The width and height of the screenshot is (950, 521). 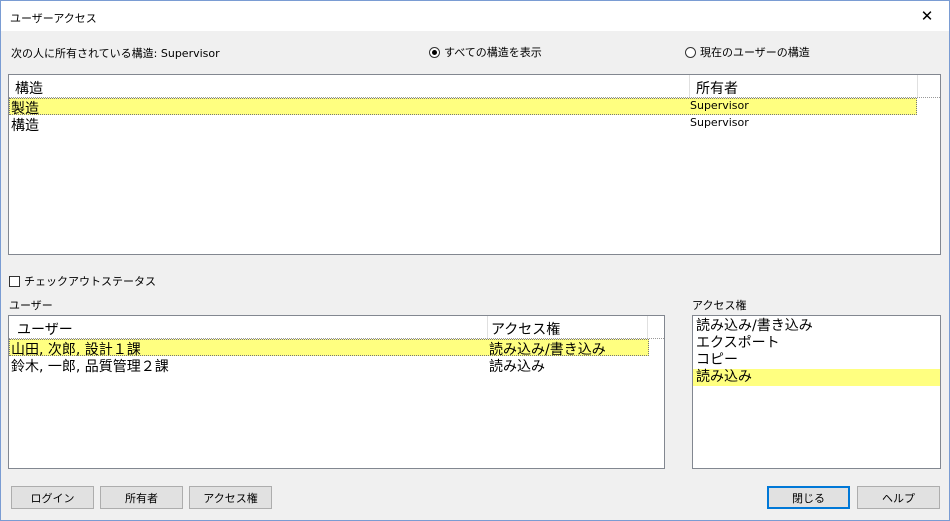 What do you see at coordinates (52, 497) in the screenshot?
I see `login-button: ログイン` at bounding box center [52, 497].